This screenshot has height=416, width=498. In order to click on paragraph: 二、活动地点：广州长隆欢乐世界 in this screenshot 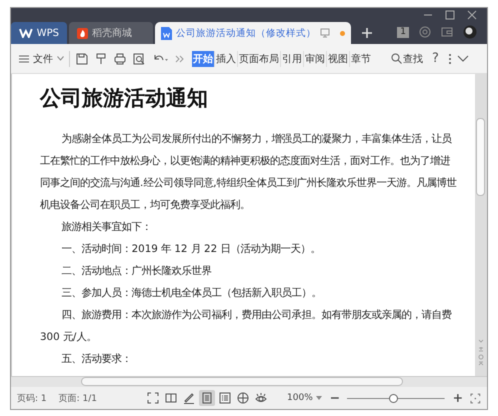, I will do `click(136, 271)`.